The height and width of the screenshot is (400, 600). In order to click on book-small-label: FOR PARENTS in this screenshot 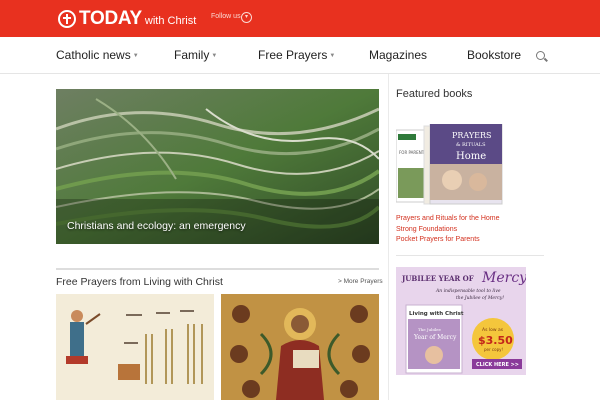, I will do `click(413, 152)`.